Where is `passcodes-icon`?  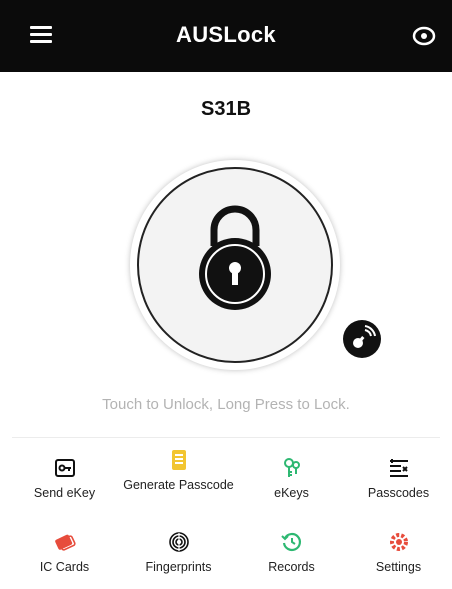 passcodes-icon is located at coordinates (398, 468).